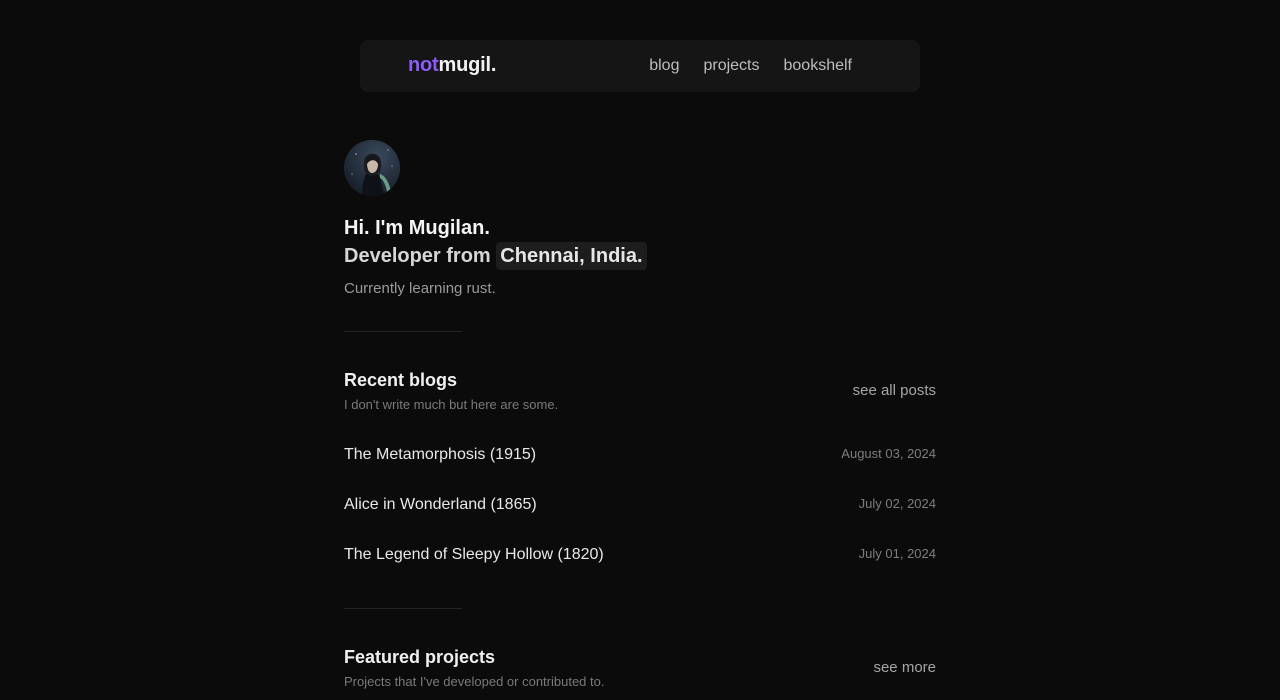 This screenshot has height=700, width=1280. I want to click on learning-text: Currently learning rust., so click(420, 288).